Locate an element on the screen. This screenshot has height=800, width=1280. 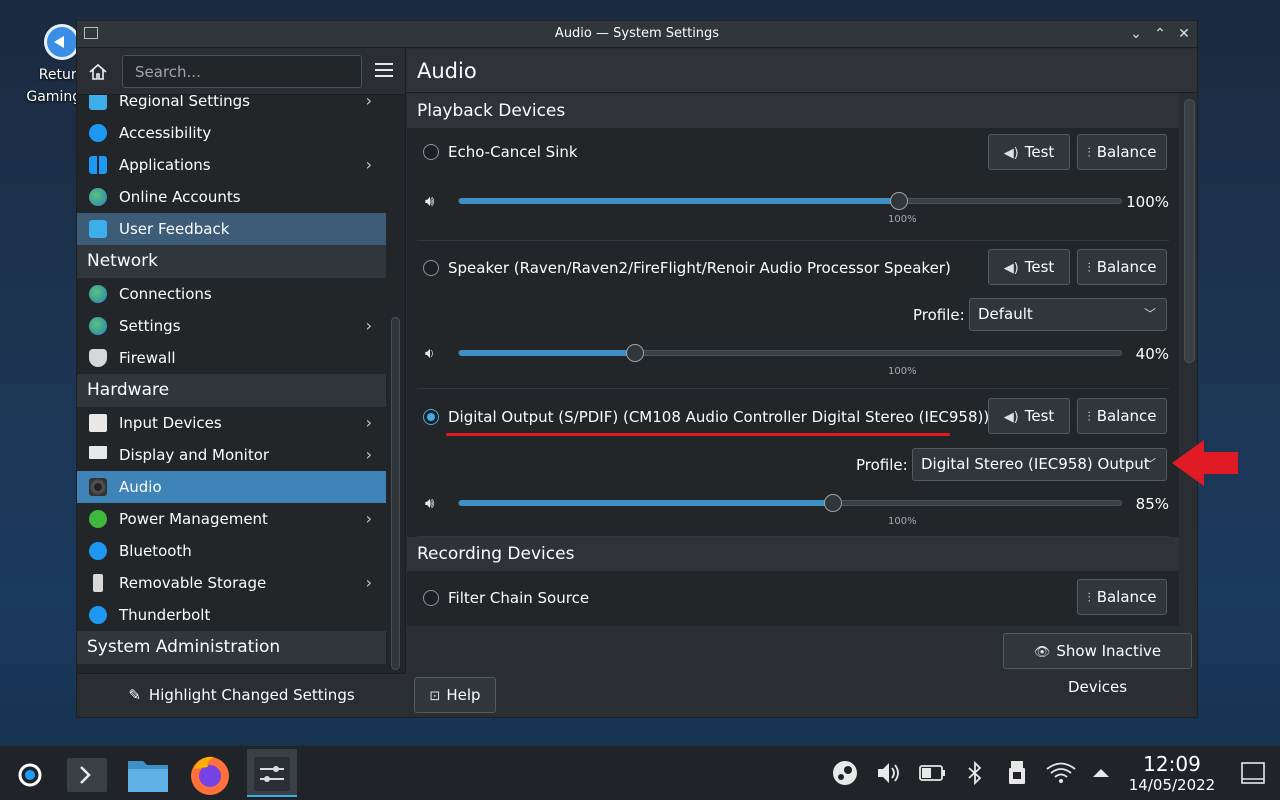
volume-tray-icon is located at coordinates (889, 776).